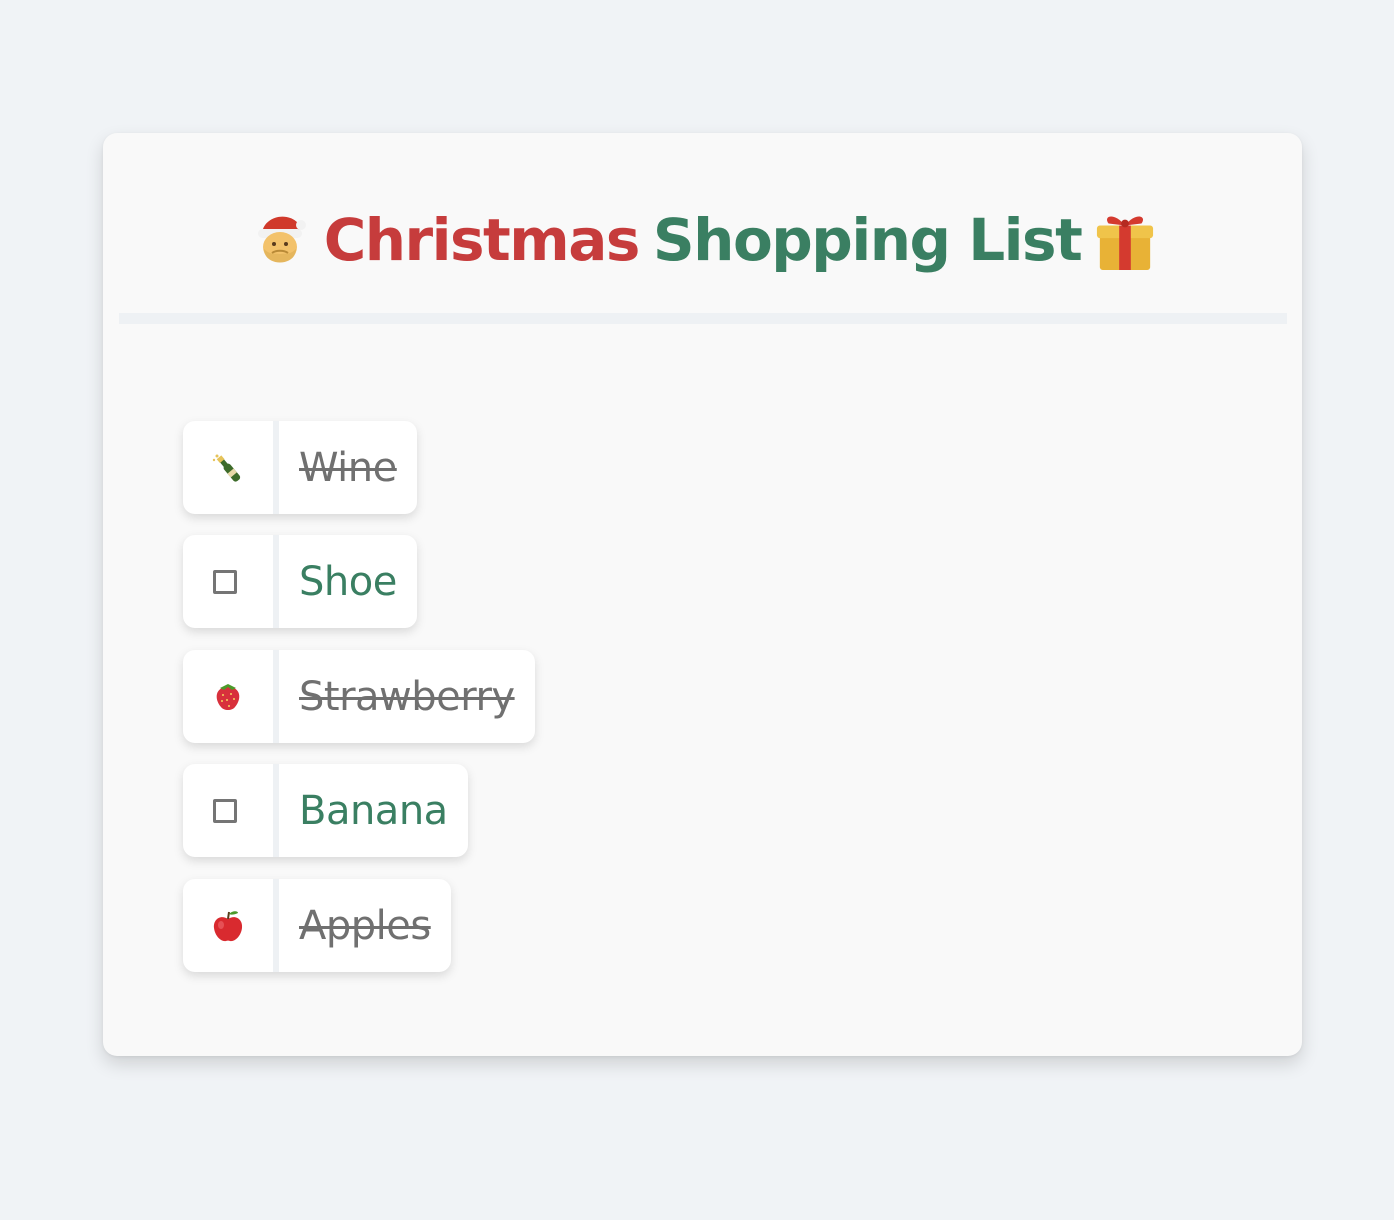  Describe the element at coordinates (703, 318) in the screenshot. I see `header-divider` at that location.